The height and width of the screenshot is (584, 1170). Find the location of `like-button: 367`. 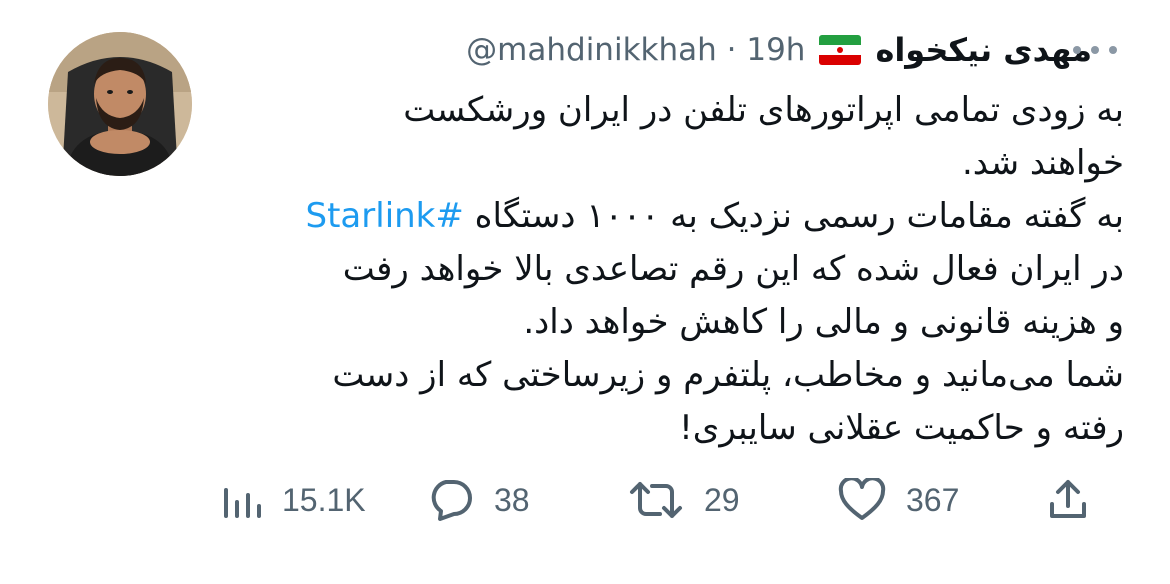

like-button: 367 is located at coordinates (898, 500).